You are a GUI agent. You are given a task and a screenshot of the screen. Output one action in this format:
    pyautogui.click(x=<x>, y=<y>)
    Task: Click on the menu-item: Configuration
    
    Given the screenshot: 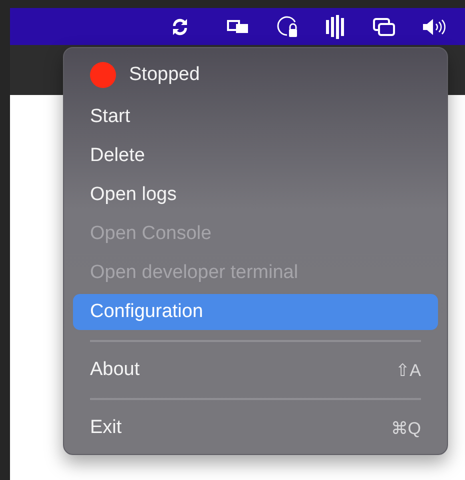 What is the action you would take?
    pyautogui.click(x=255, y=312)
    